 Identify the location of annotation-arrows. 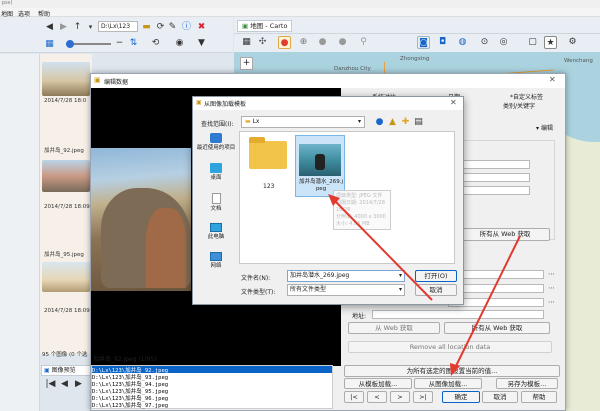
(424, 285).